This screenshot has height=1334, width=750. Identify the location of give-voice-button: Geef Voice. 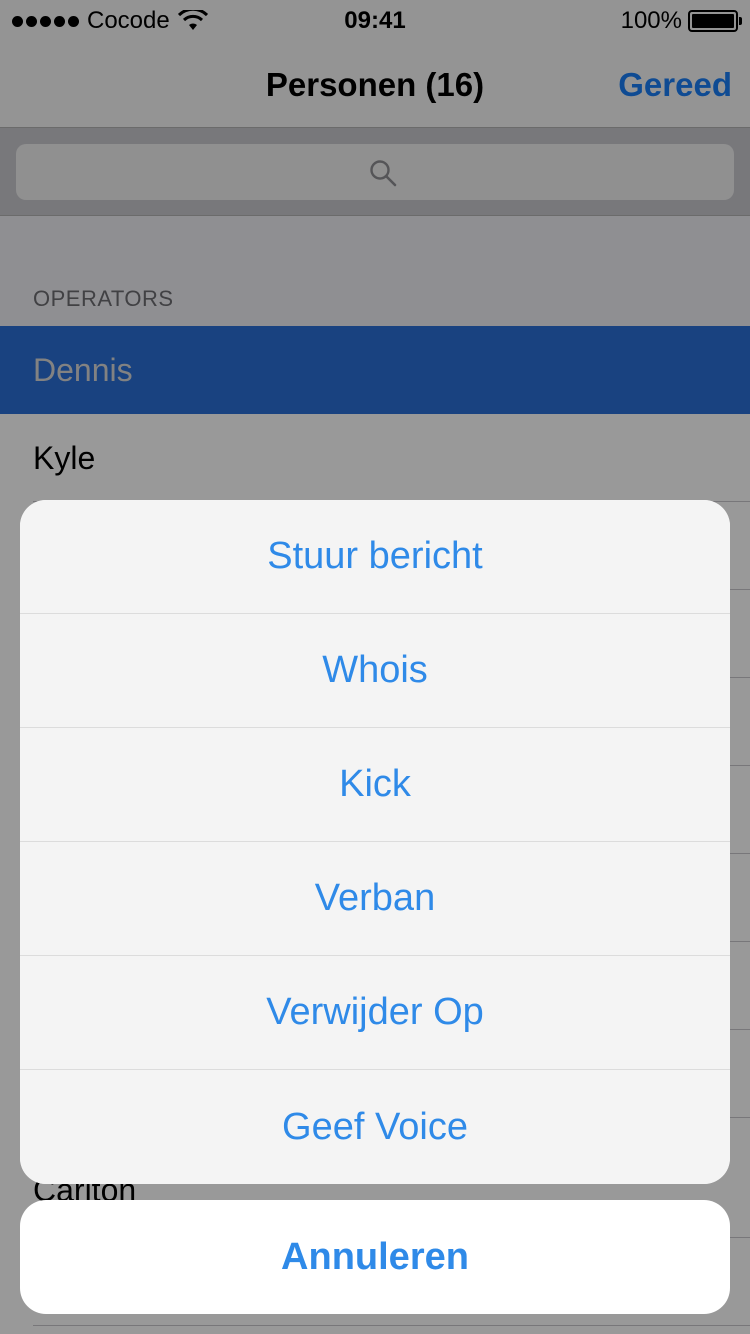
(375, 1127).